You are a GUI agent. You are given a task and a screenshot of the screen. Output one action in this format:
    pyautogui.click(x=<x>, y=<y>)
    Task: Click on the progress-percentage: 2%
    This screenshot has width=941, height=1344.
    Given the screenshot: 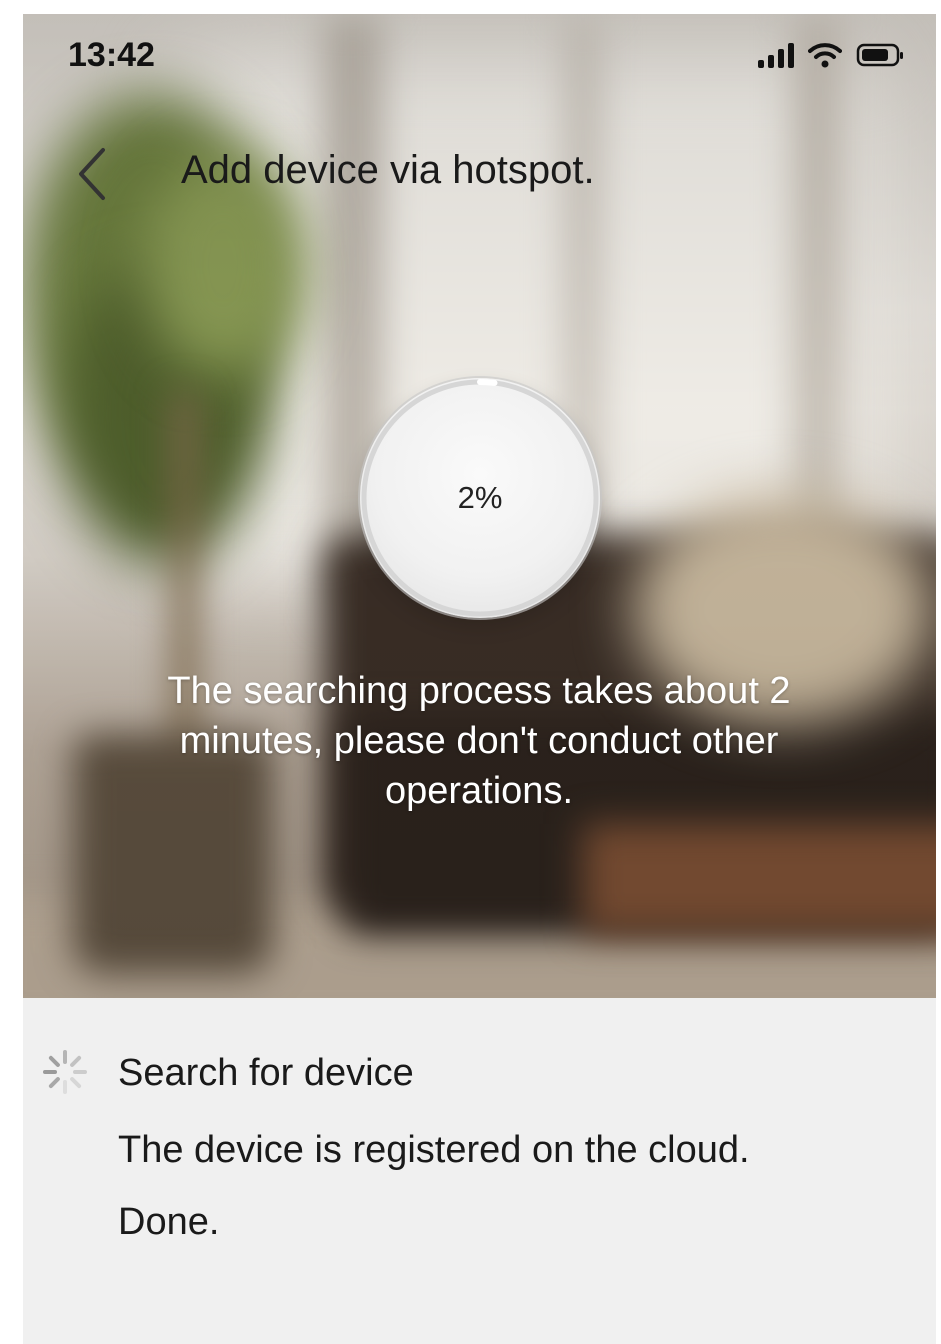 What is the action you would take?
    pyautogui.click(x=480, y=497)
    